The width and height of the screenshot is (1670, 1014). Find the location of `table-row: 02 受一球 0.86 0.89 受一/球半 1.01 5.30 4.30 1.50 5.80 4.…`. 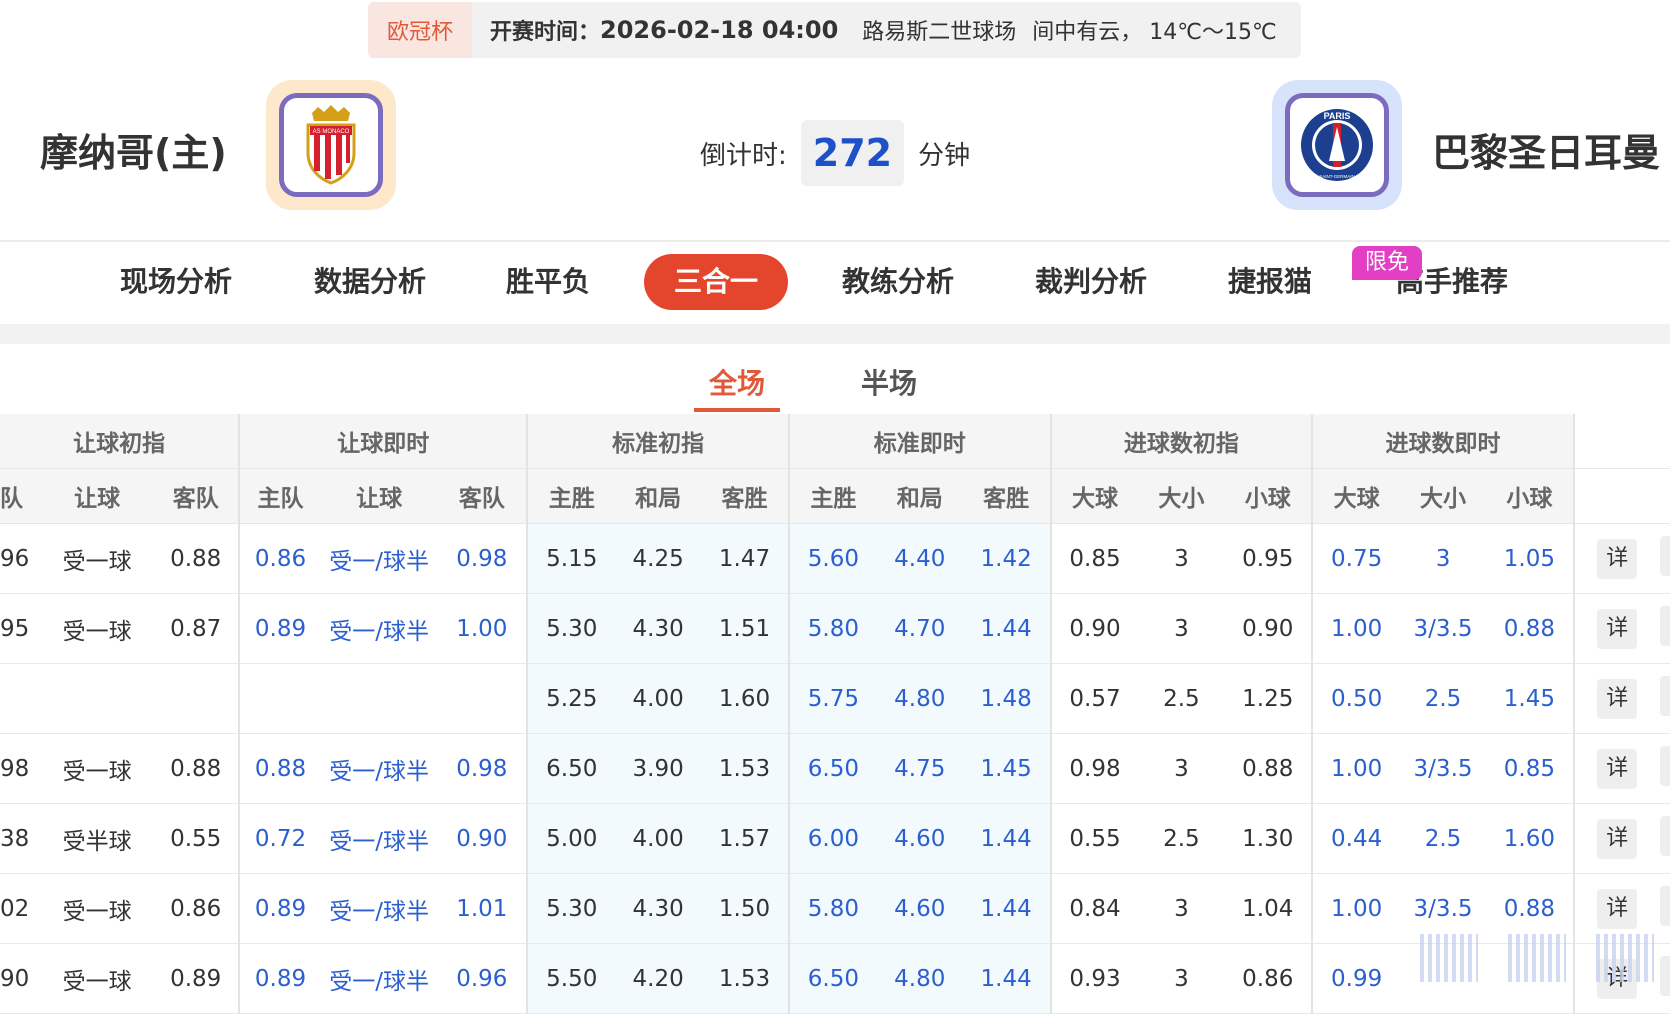

table-row: 02 受一球 0.86 0.89 受一/球半 1.01 5.30 4.30 1.50 5.80 4.… is located at coordinates (835, 908).